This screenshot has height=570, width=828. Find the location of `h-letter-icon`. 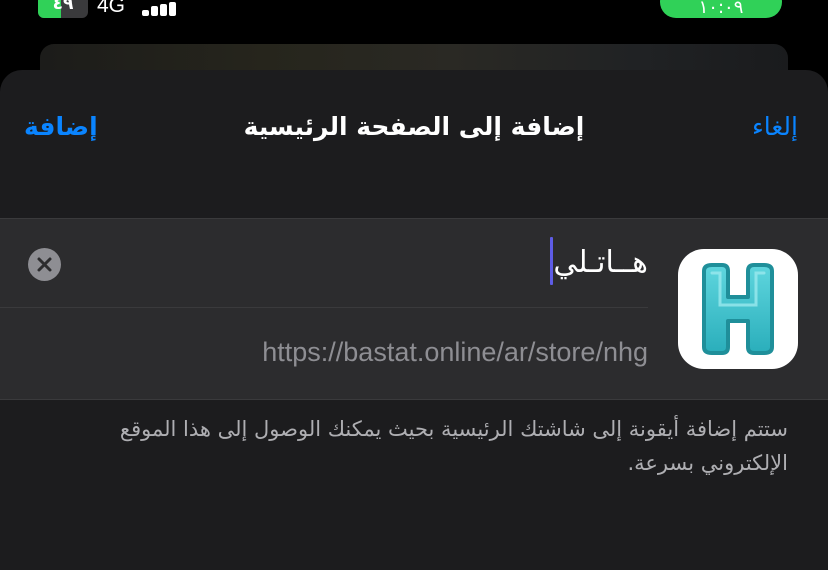

h-letter-icon is located at coordinates (738, 309).